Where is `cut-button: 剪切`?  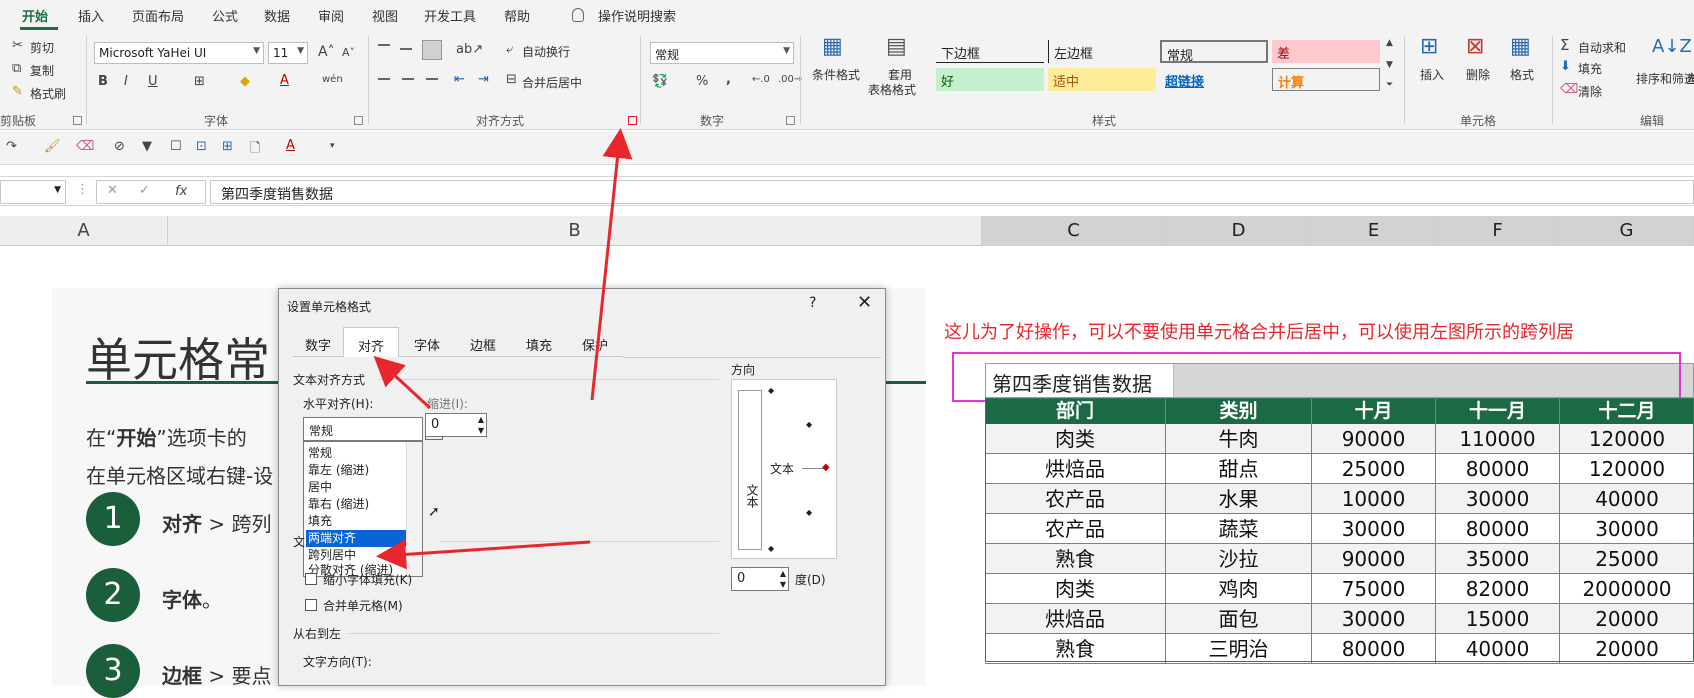
cut-button: 剪切 is located at coordinates (42, 47).